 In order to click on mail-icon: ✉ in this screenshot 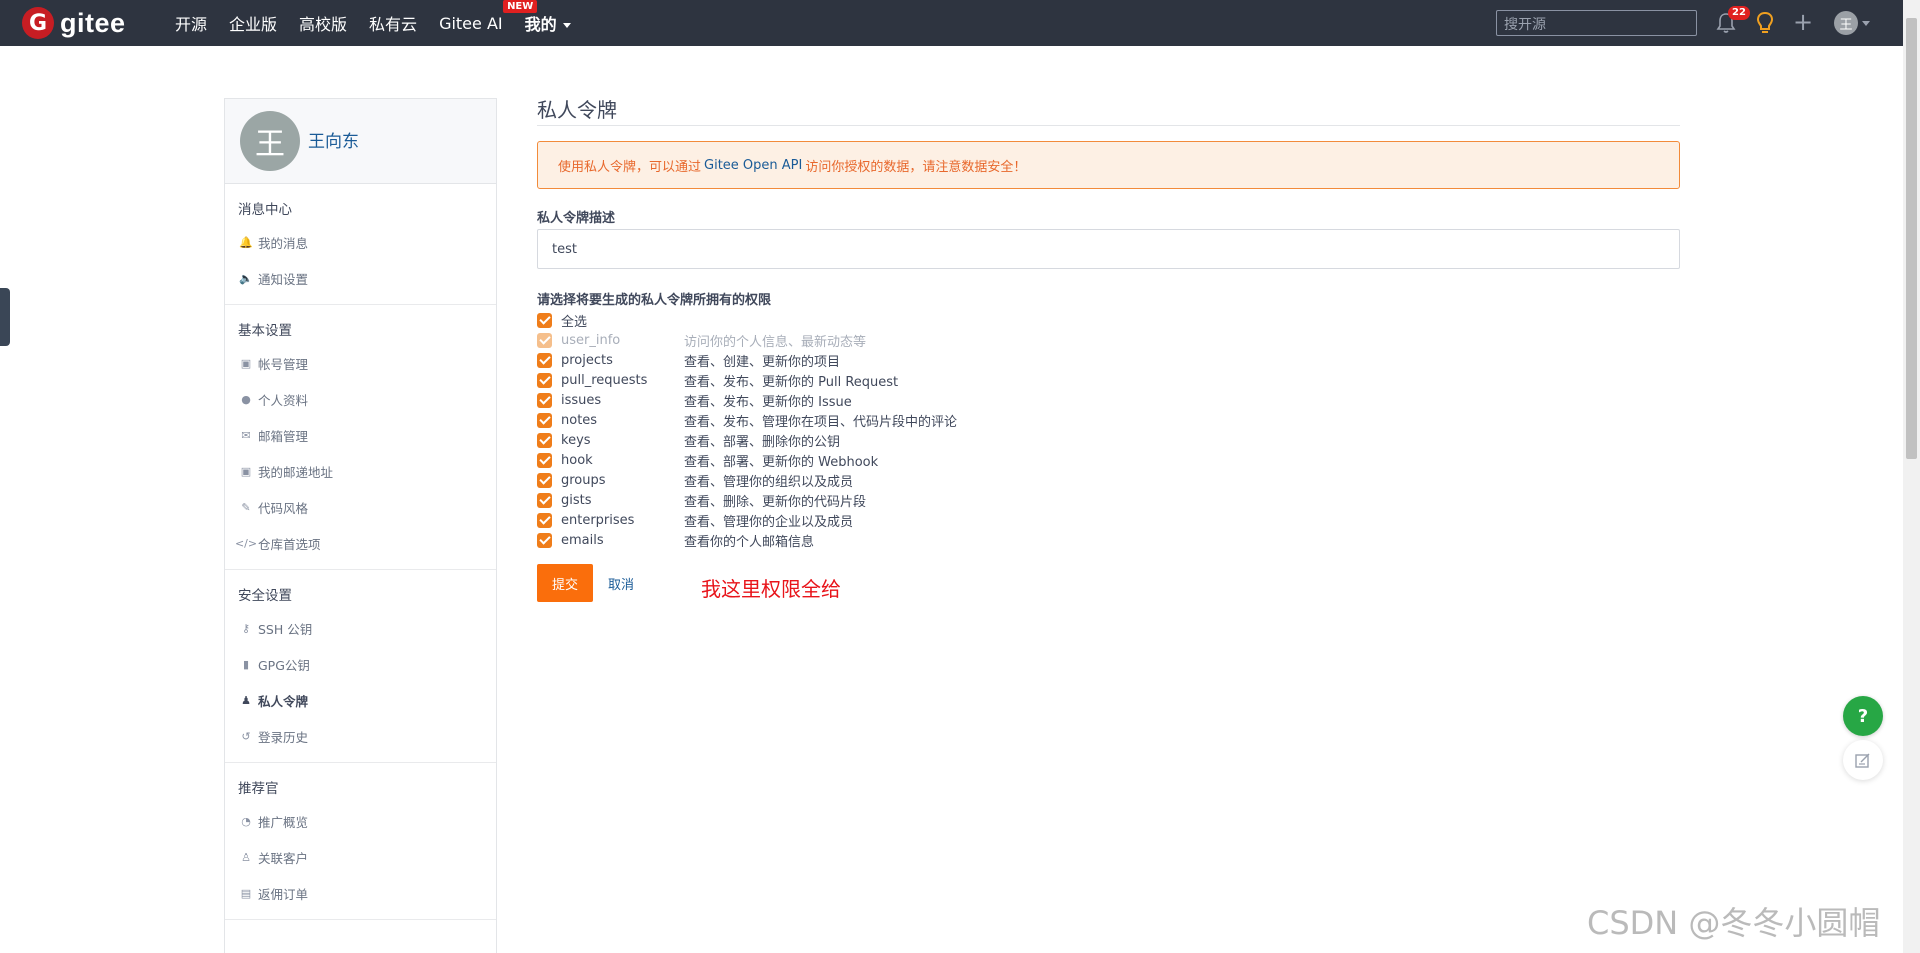, I will do `click(246, 435)`.